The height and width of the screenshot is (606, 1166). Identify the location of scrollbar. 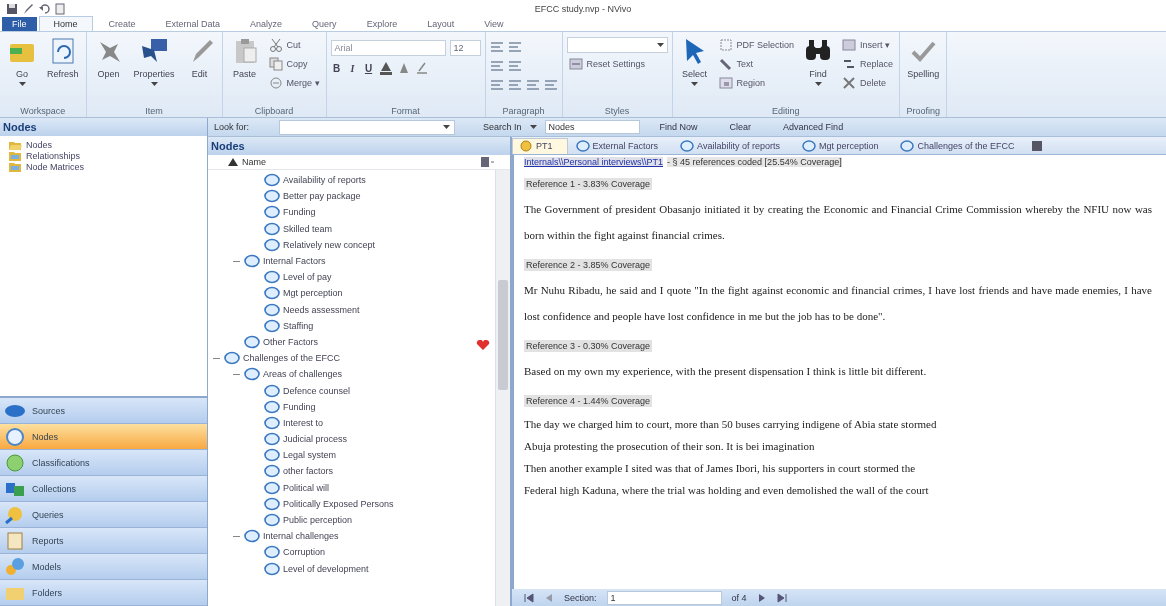
(502, 388).